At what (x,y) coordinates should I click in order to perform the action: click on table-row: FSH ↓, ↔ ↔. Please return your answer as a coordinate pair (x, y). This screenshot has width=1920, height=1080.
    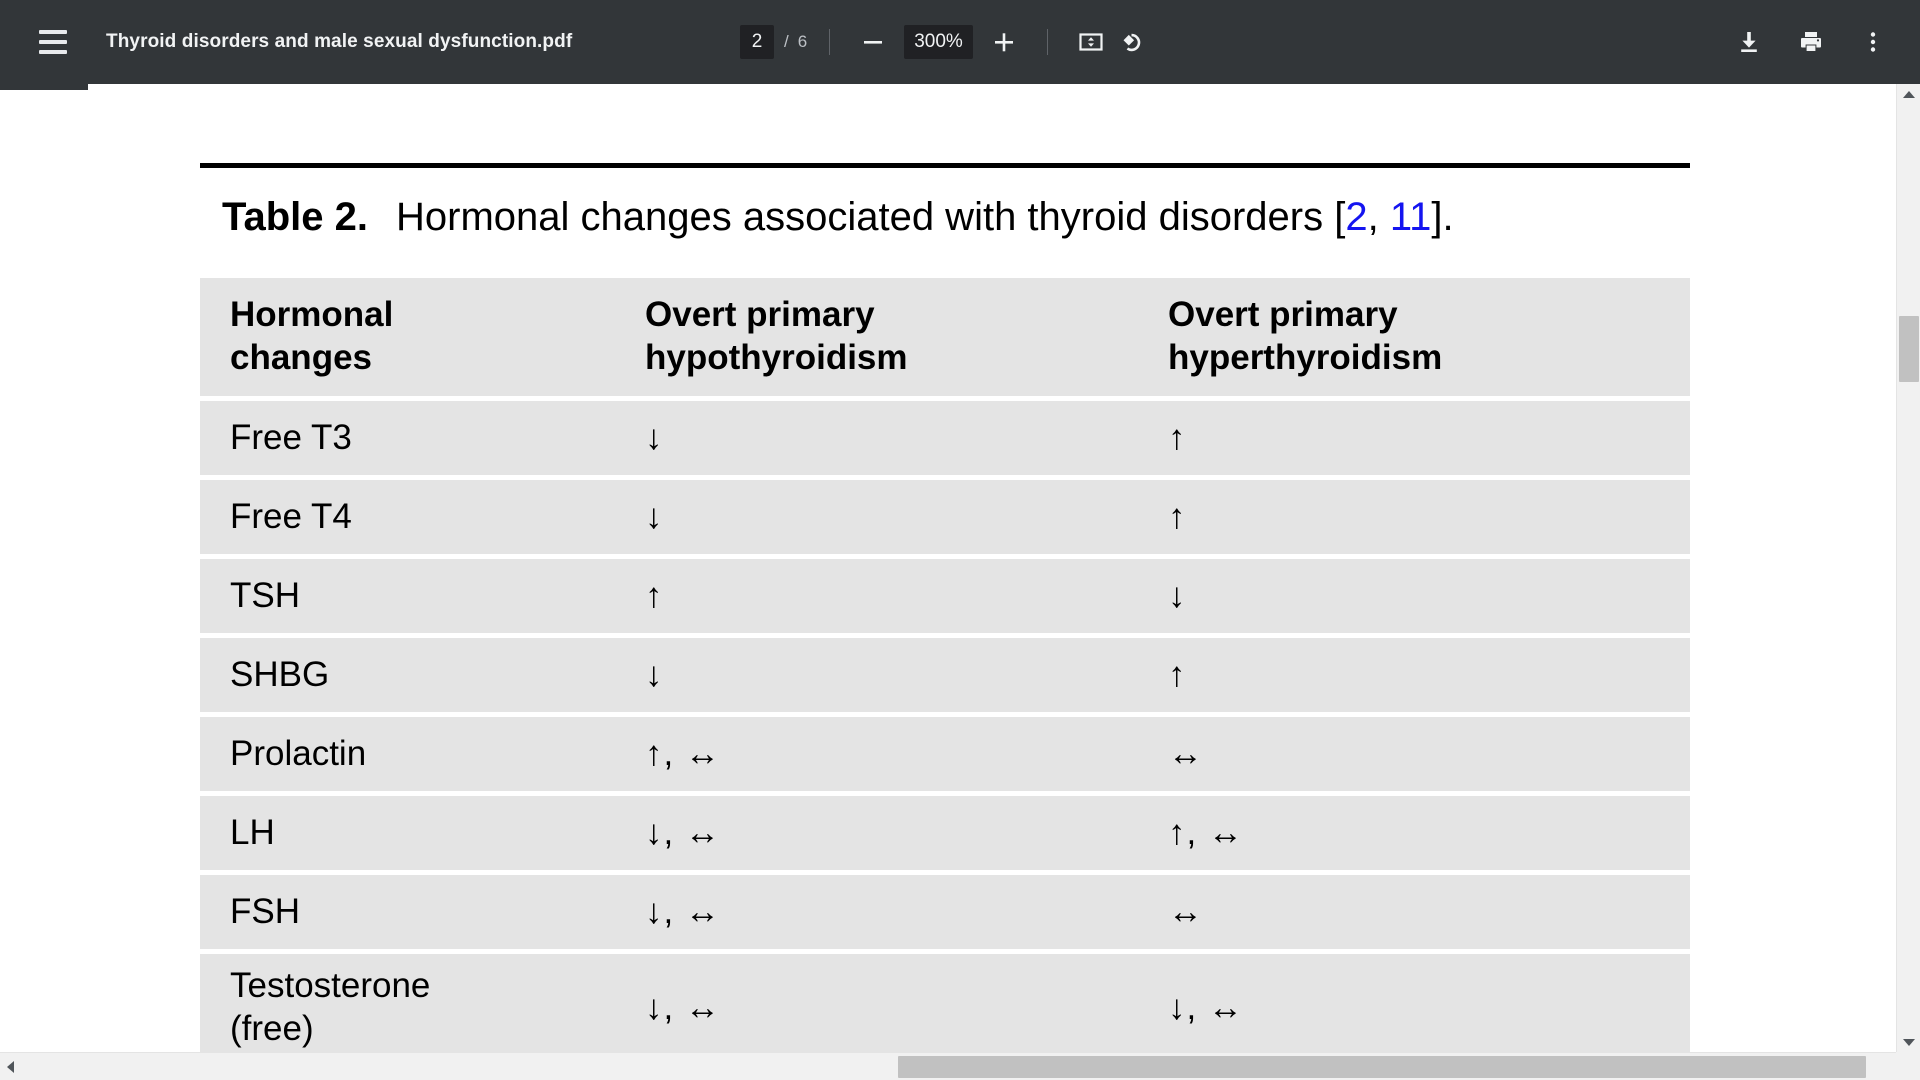
    Looking at the image, I should click on (945, 912).